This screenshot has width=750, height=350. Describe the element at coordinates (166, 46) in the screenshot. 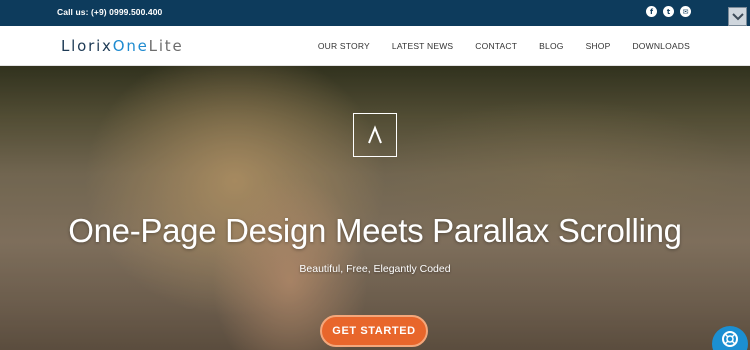

I see `logo-part-lite: Lite` at that location.